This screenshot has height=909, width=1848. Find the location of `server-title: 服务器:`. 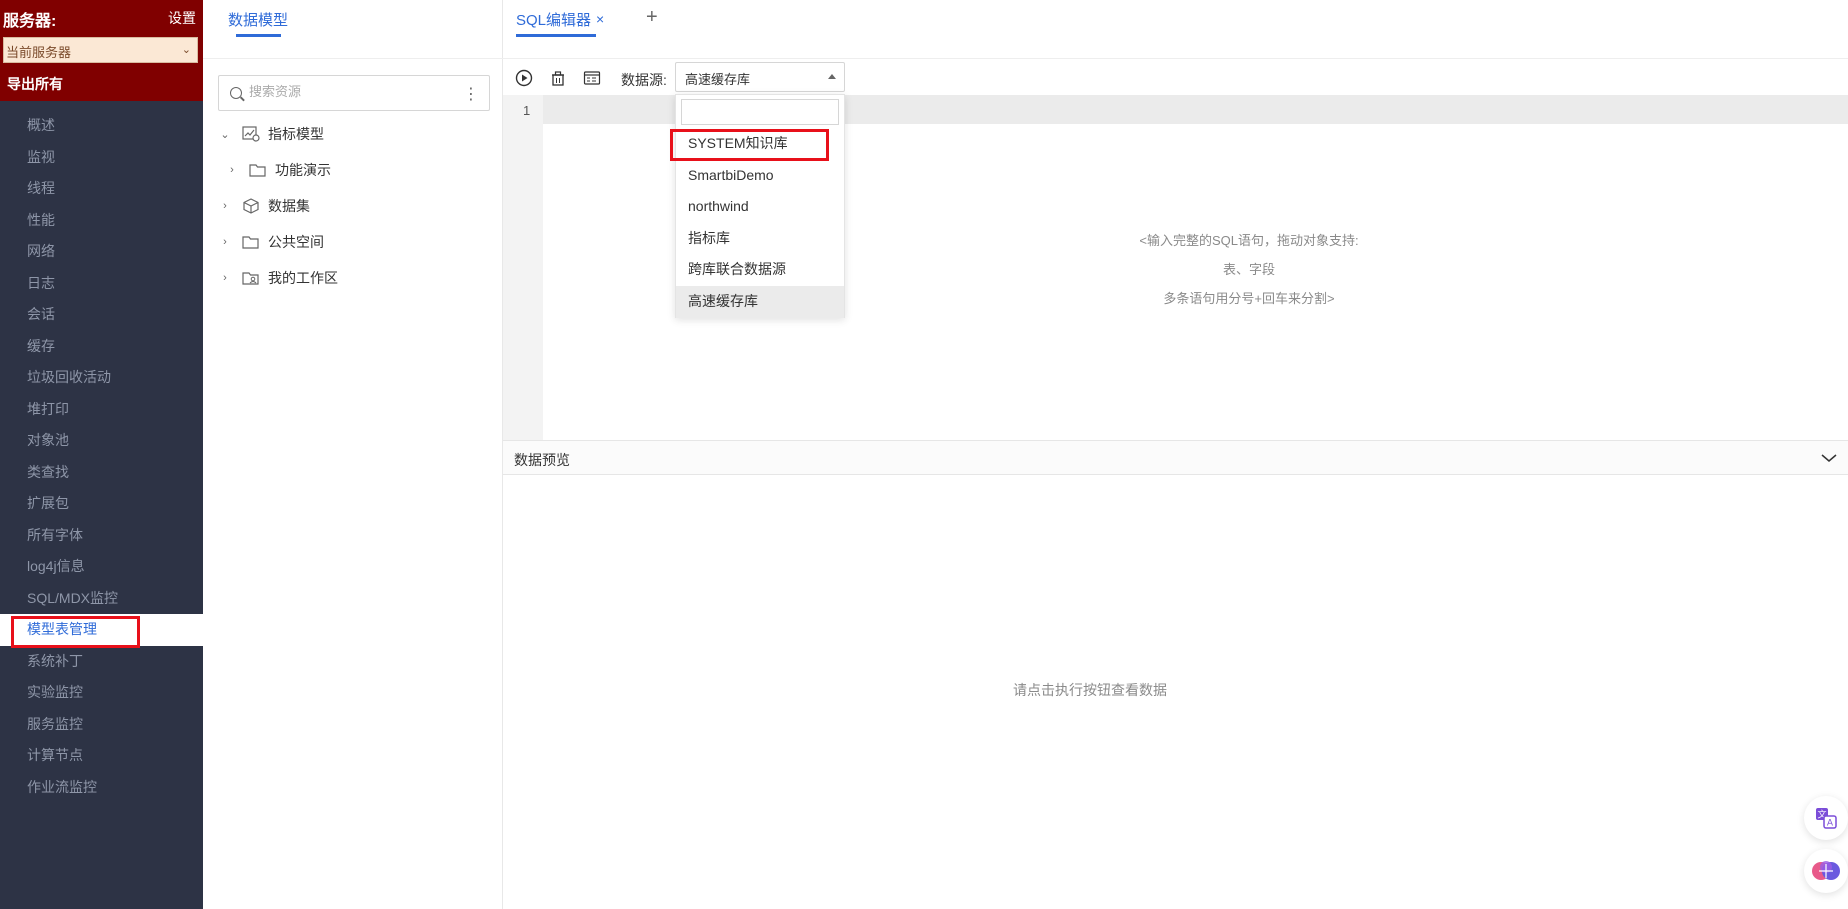

server-title: 服务器: is located at coordinates (30, 21).